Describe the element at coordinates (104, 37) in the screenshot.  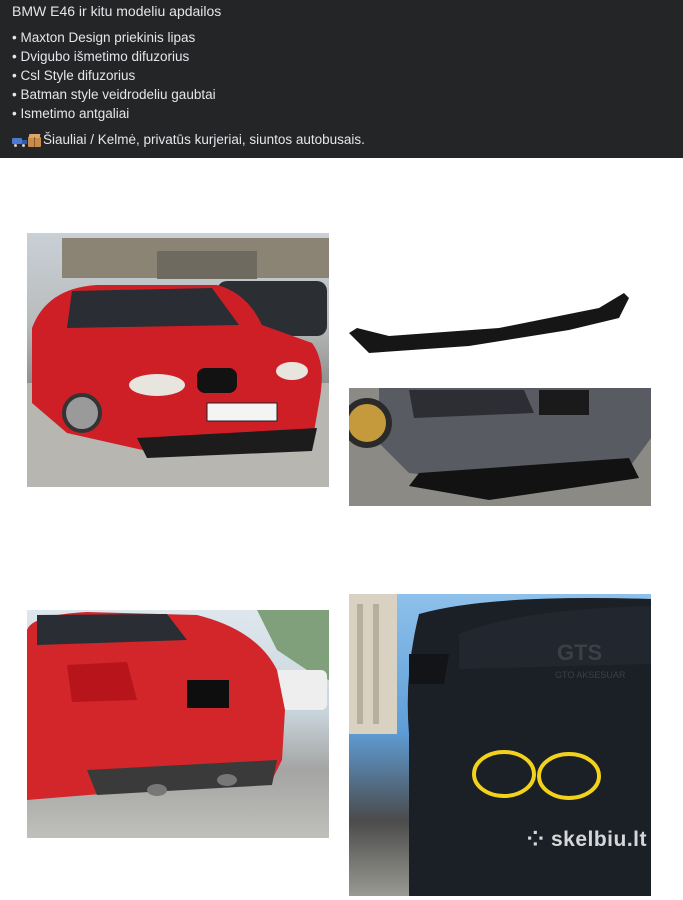
I see `bullet-item: • Maxton Design priekinis lipas` at that location.